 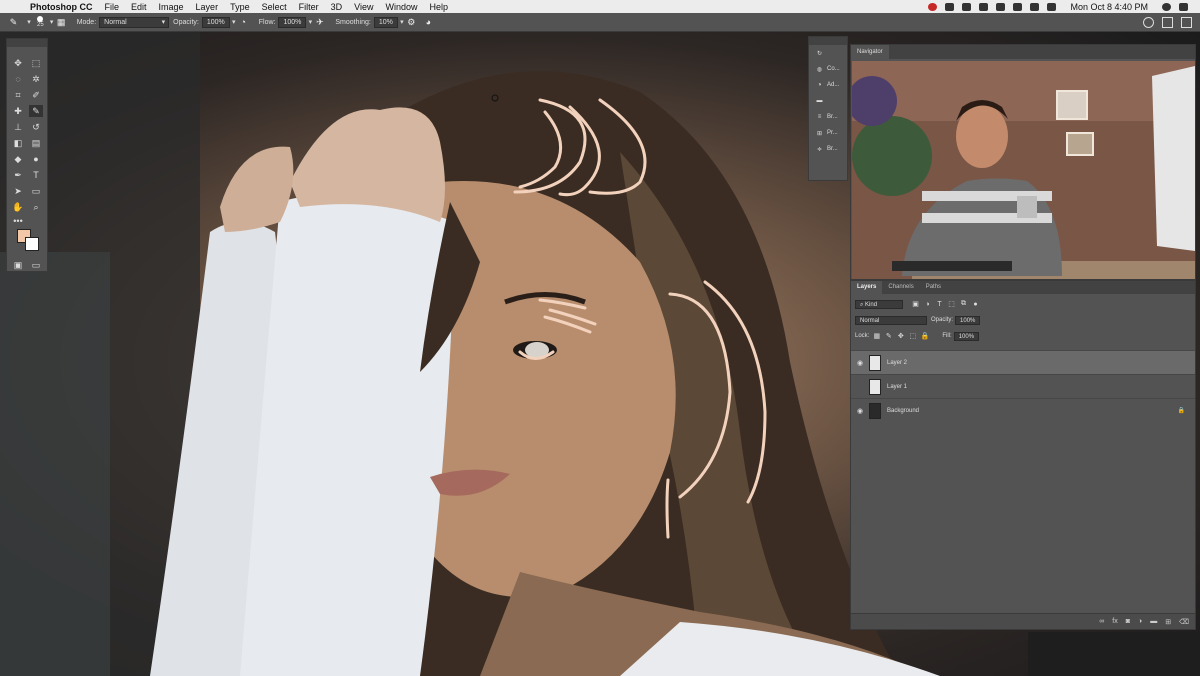 What do you see at coordinates (828, 101) in the screenshot?
I see `dock-measure: ▬` at bounding box center [828, 101].